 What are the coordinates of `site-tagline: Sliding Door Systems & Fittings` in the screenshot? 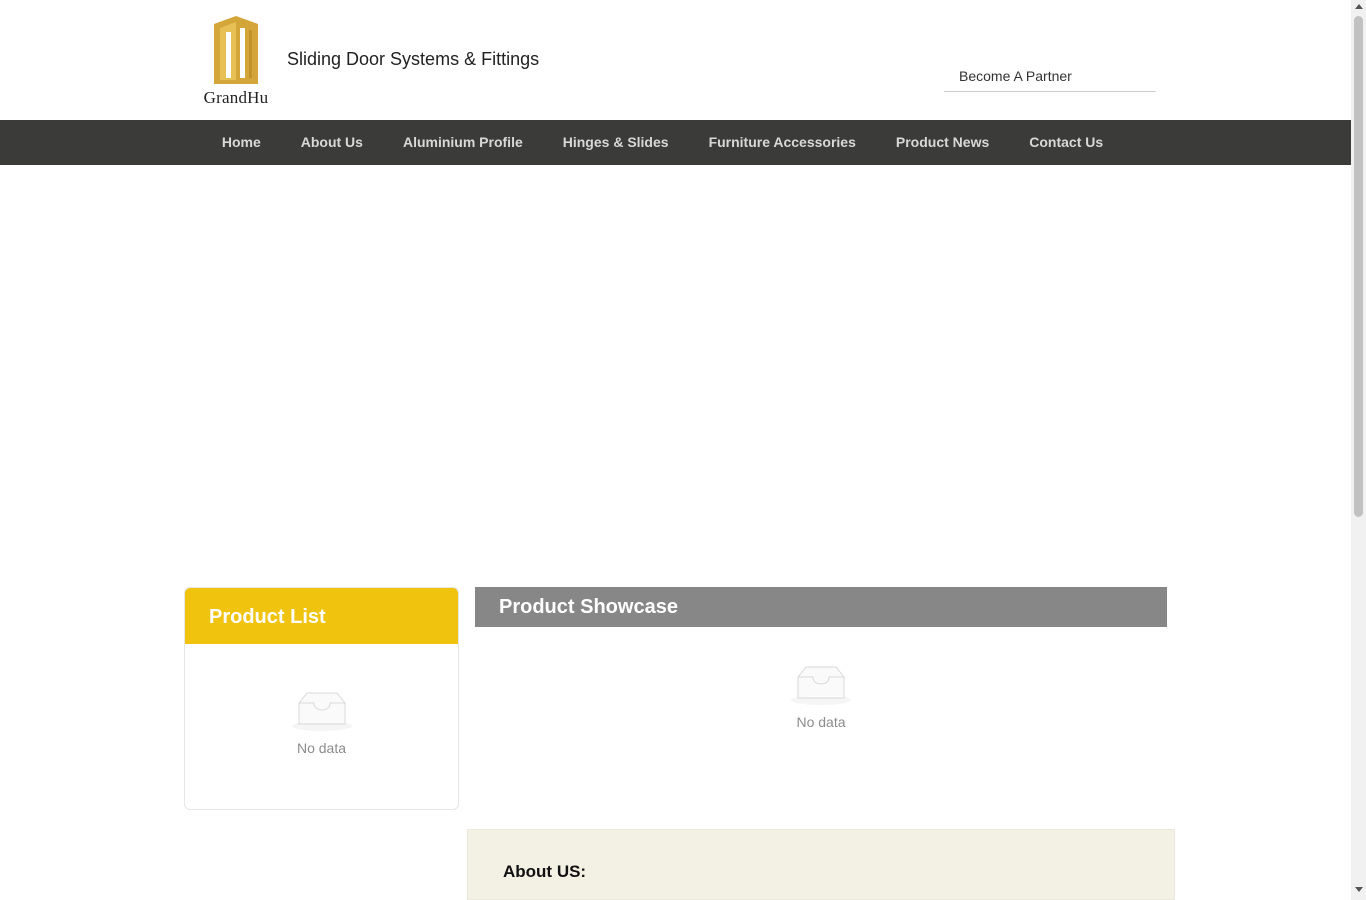 It's located at (413, 59).